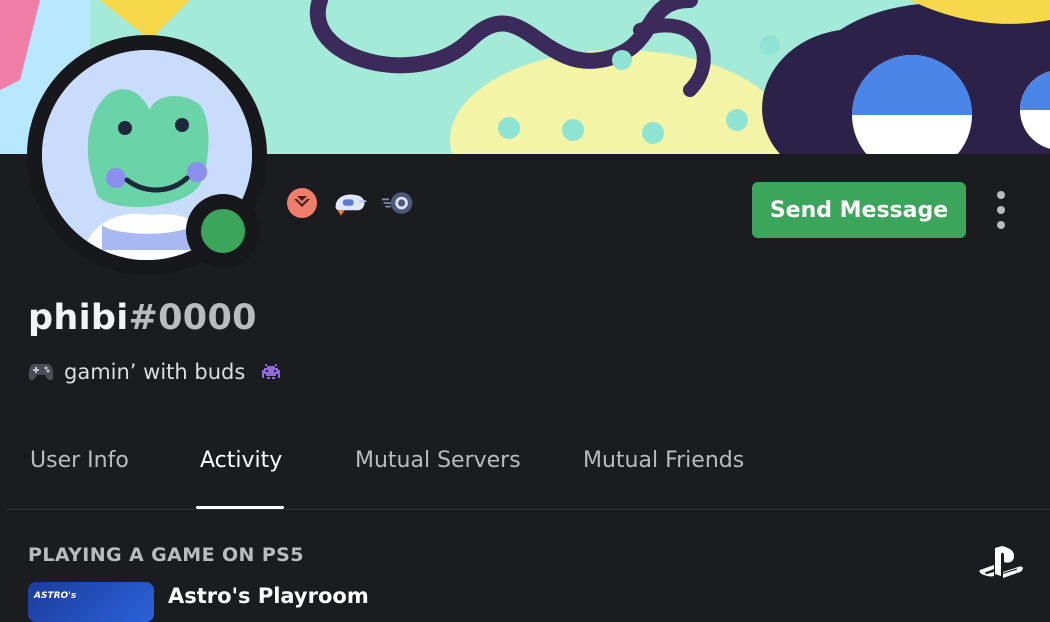 This screenshot has width=1050, height=622. I want to click on custom-status: gamin’ with buds, so click(155, 372).